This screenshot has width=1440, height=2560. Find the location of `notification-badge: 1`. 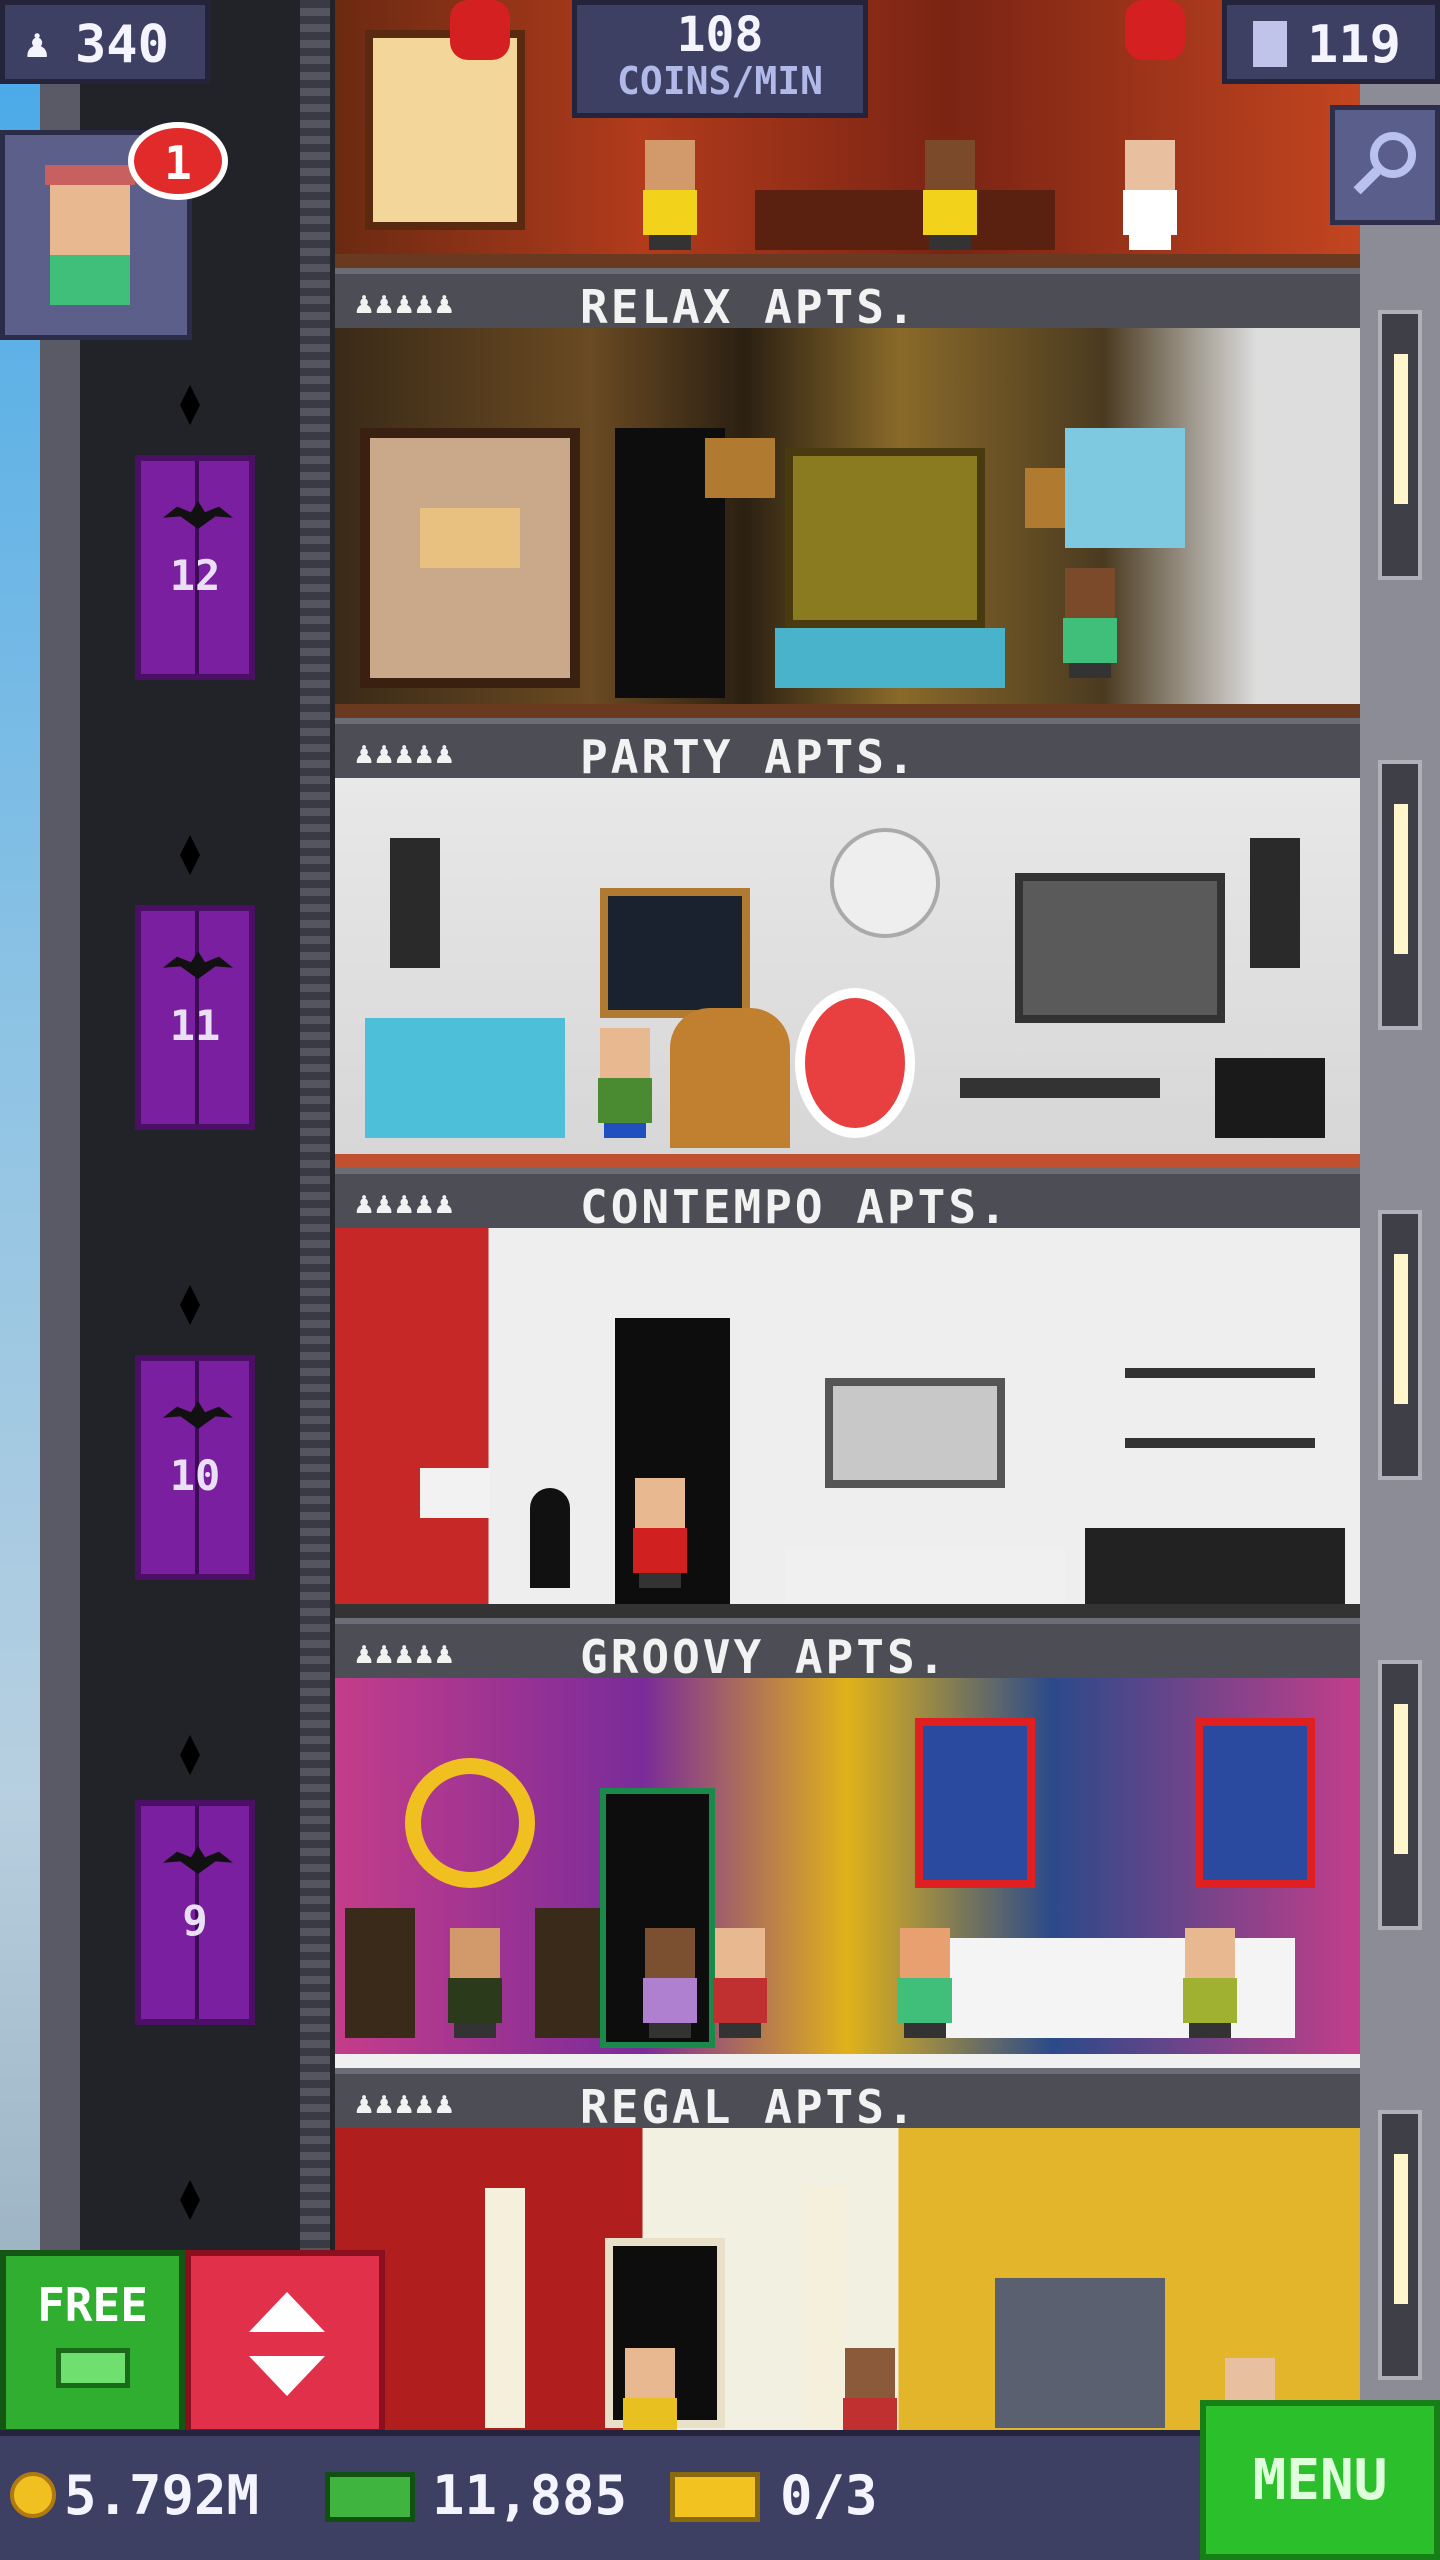

notification-badge: 1 is located at coordinates (178, 161).